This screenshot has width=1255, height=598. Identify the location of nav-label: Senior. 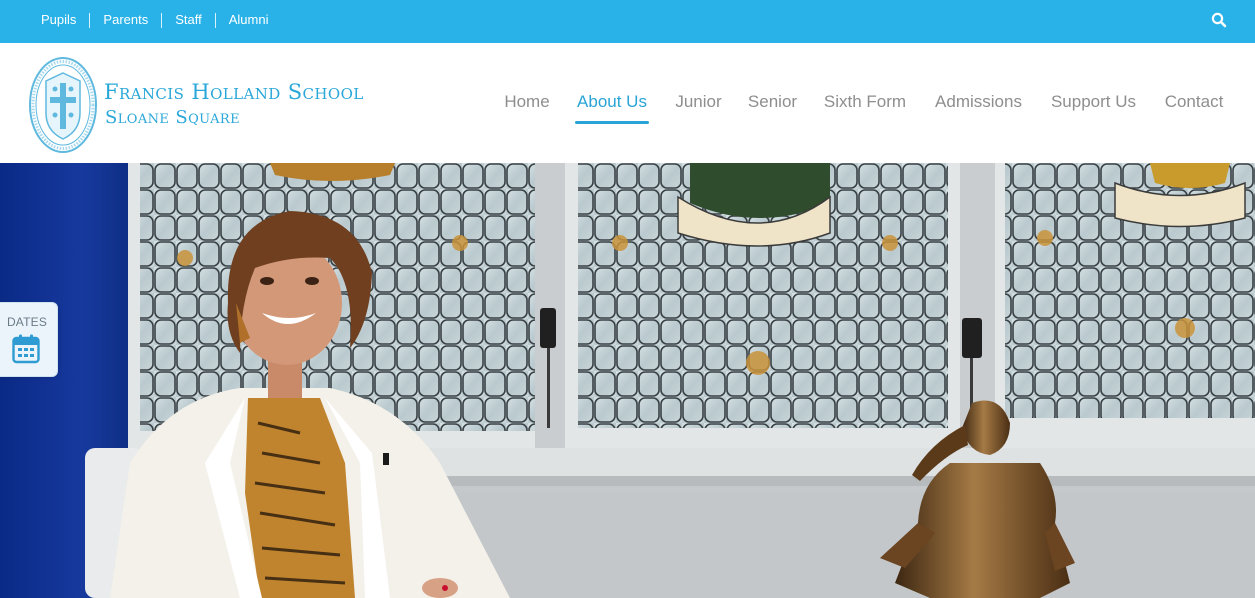
(772, 101).